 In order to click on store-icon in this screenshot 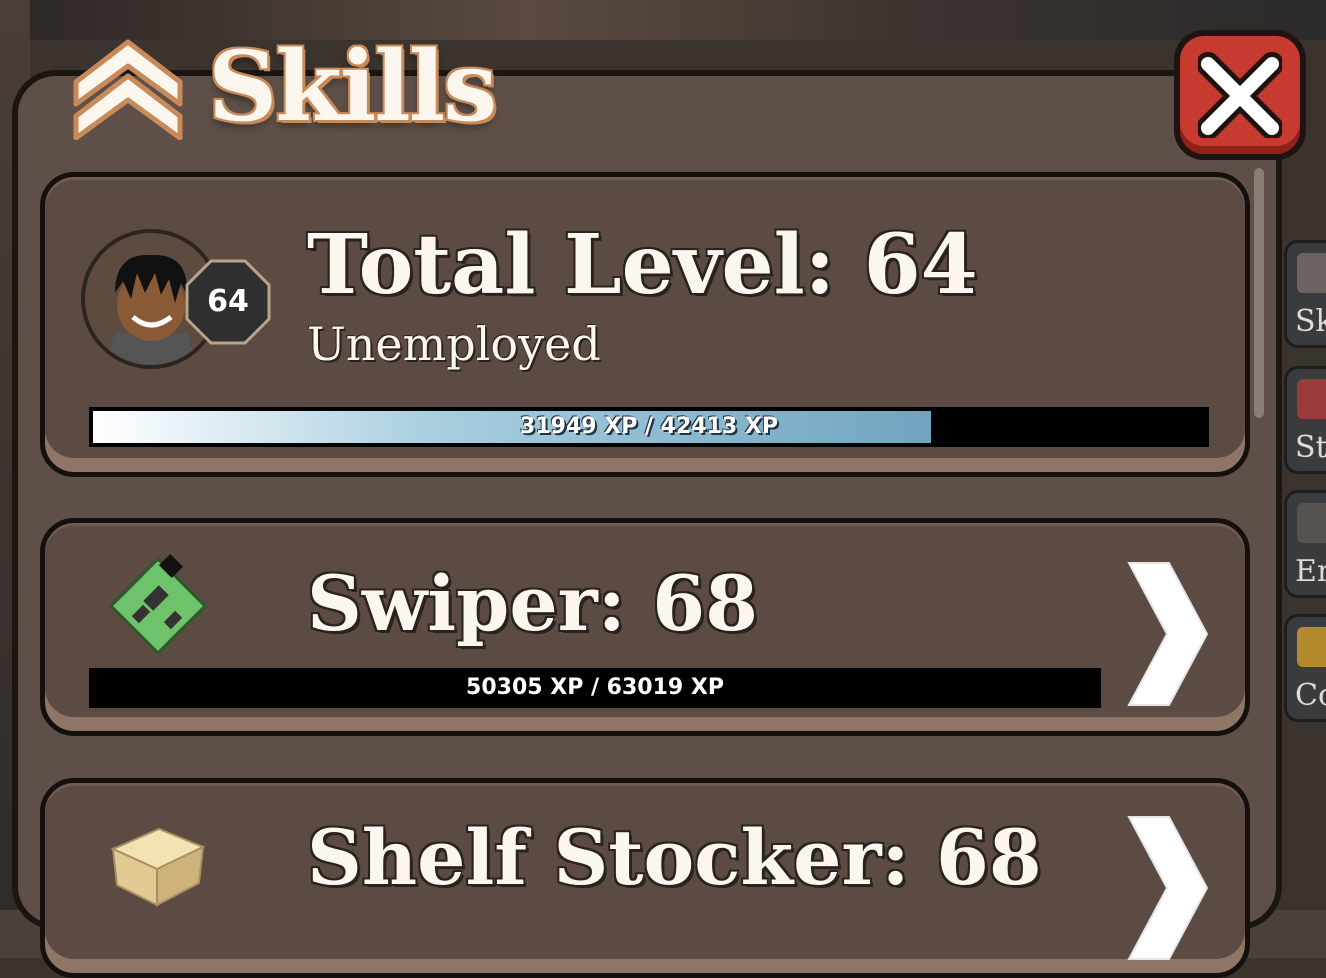, I will do `click(1311, 399)`.